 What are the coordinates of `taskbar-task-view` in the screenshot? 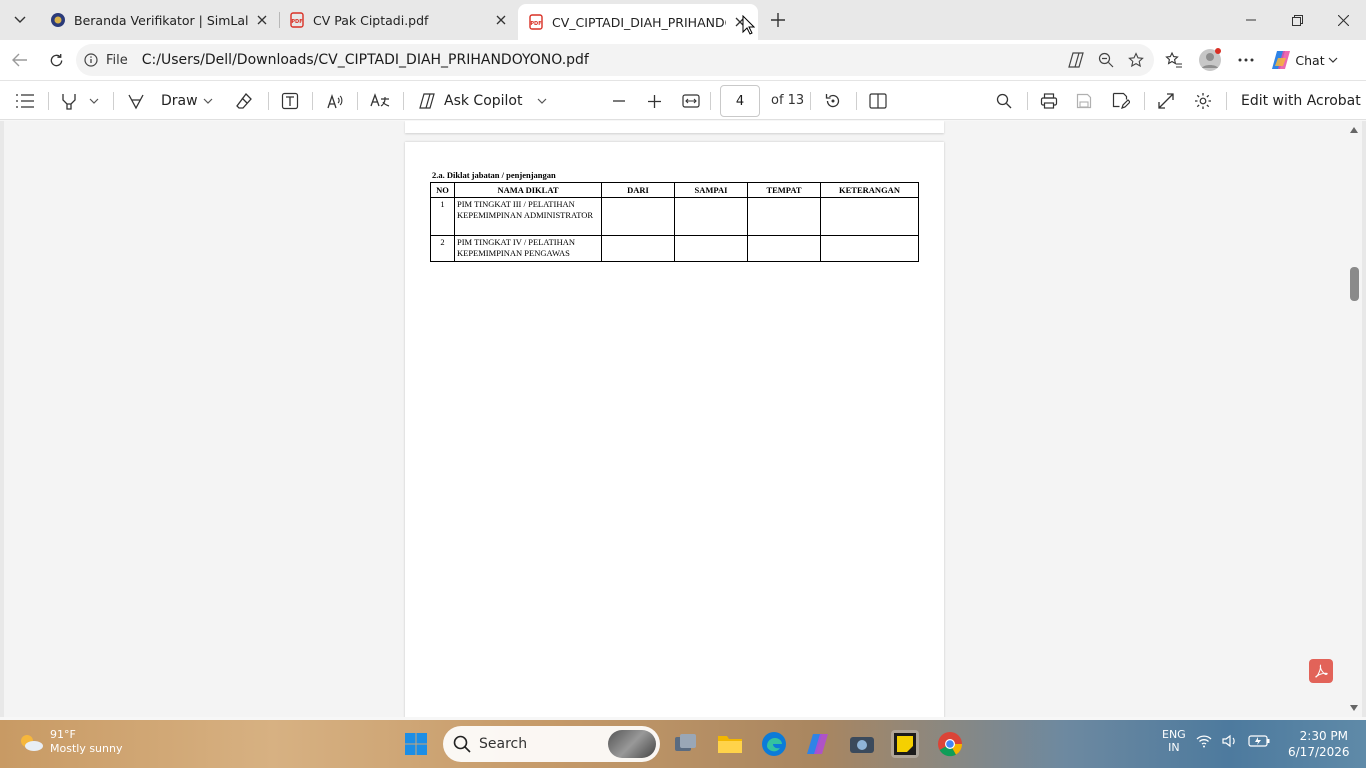 It's located at (686, 744).